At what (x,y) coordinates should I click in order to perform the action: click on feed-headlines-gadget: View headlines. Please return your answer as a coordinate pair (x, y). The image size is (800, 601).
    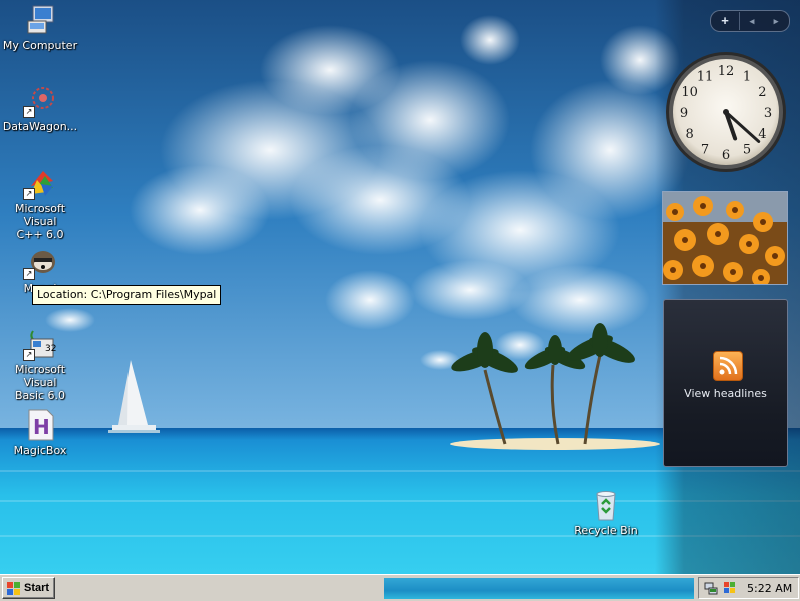
    Looking at the image, I should click on (725, 383).